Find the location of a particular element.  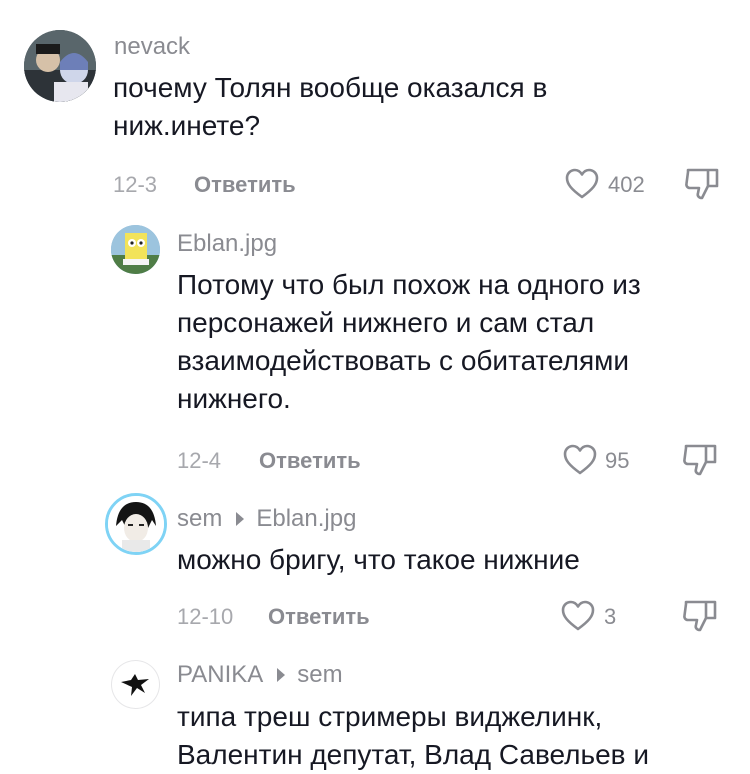

avatar-panika is located at coordinates (135, 684).